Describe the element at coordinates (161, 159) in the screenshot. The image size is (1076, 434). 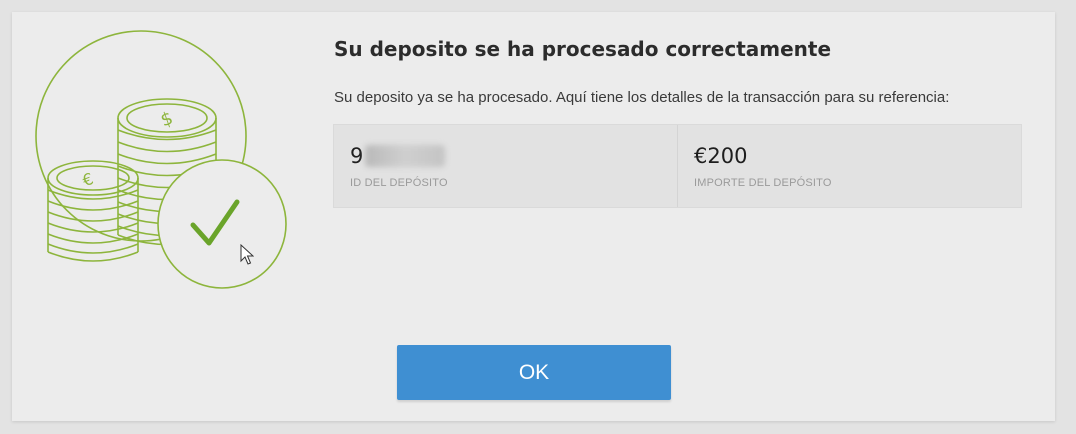
I see `coins-checkmark-icon: $ €` at that location.